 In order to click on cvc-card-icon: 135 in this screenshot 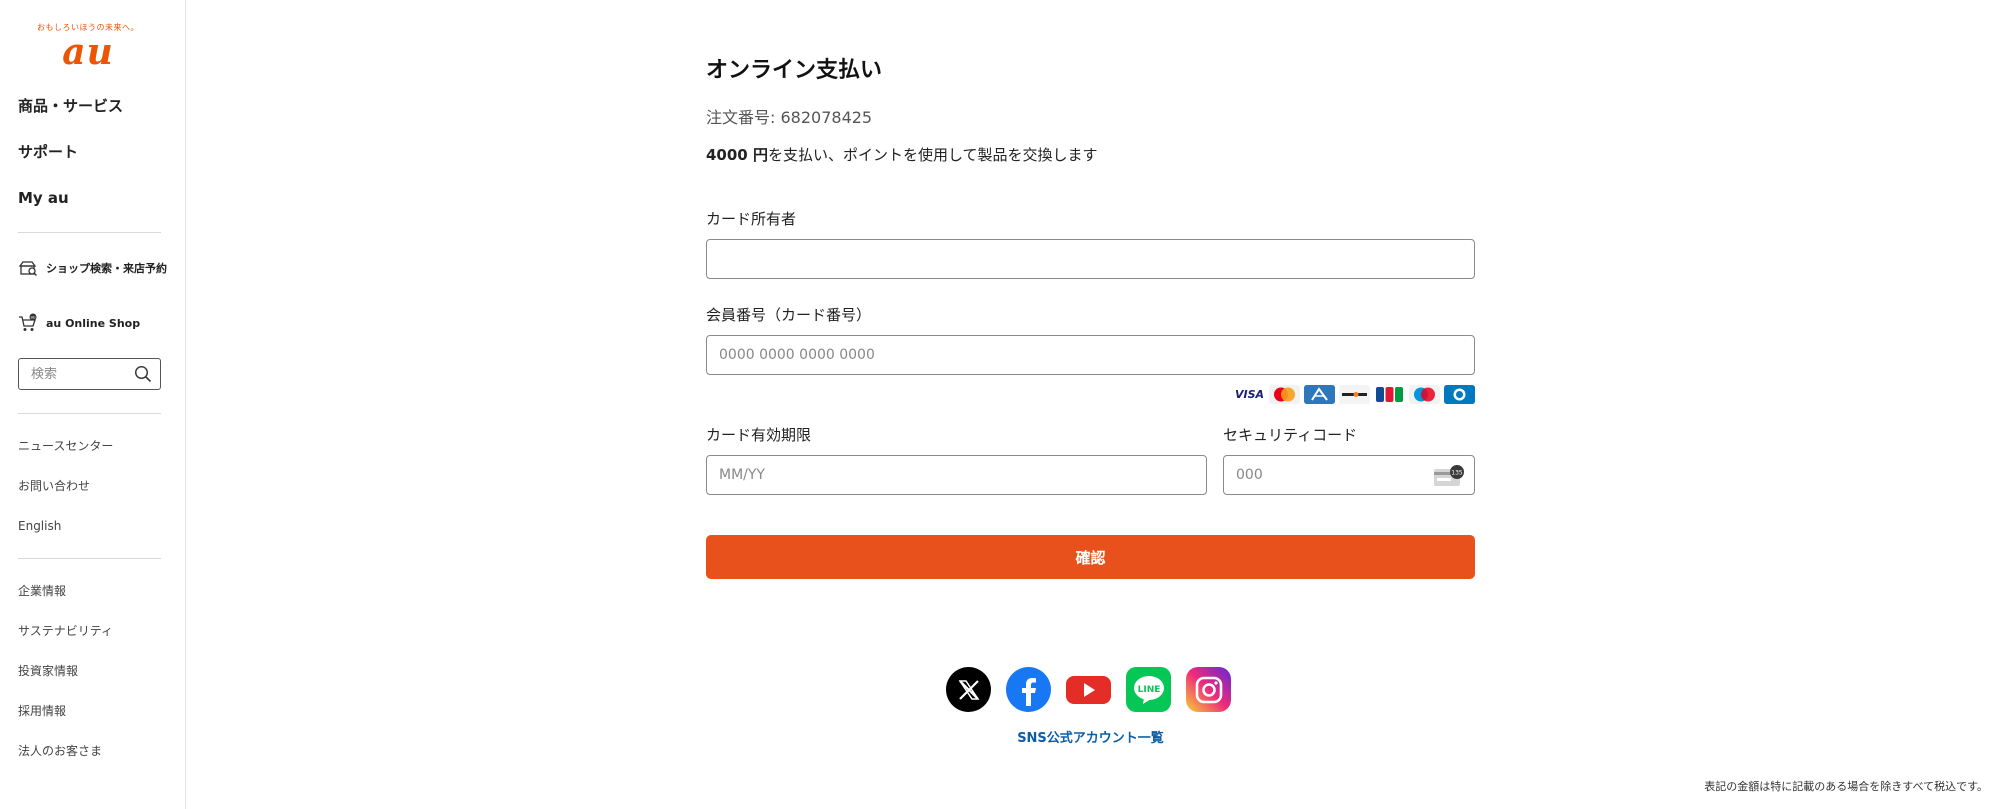, I will do `click(1449, 475)`.